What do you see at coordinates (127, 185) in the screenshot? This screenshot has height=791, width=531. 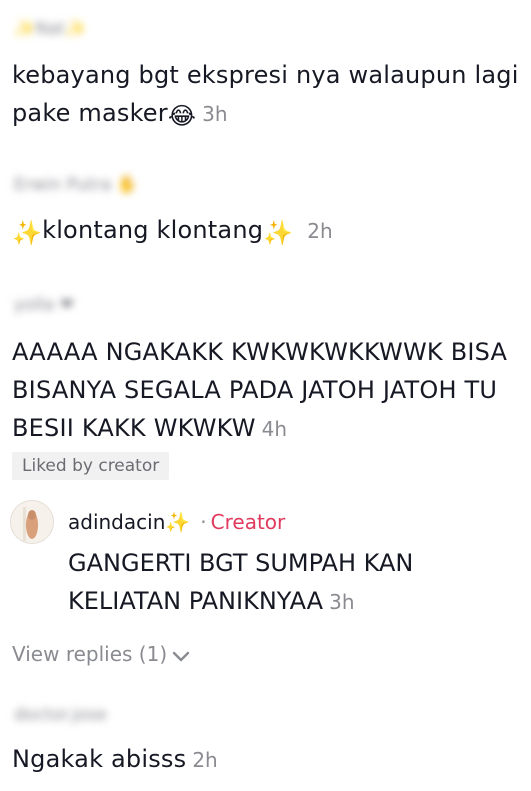 I see `hand-emoji-icon: ✋` at bounding box center [127, 185].